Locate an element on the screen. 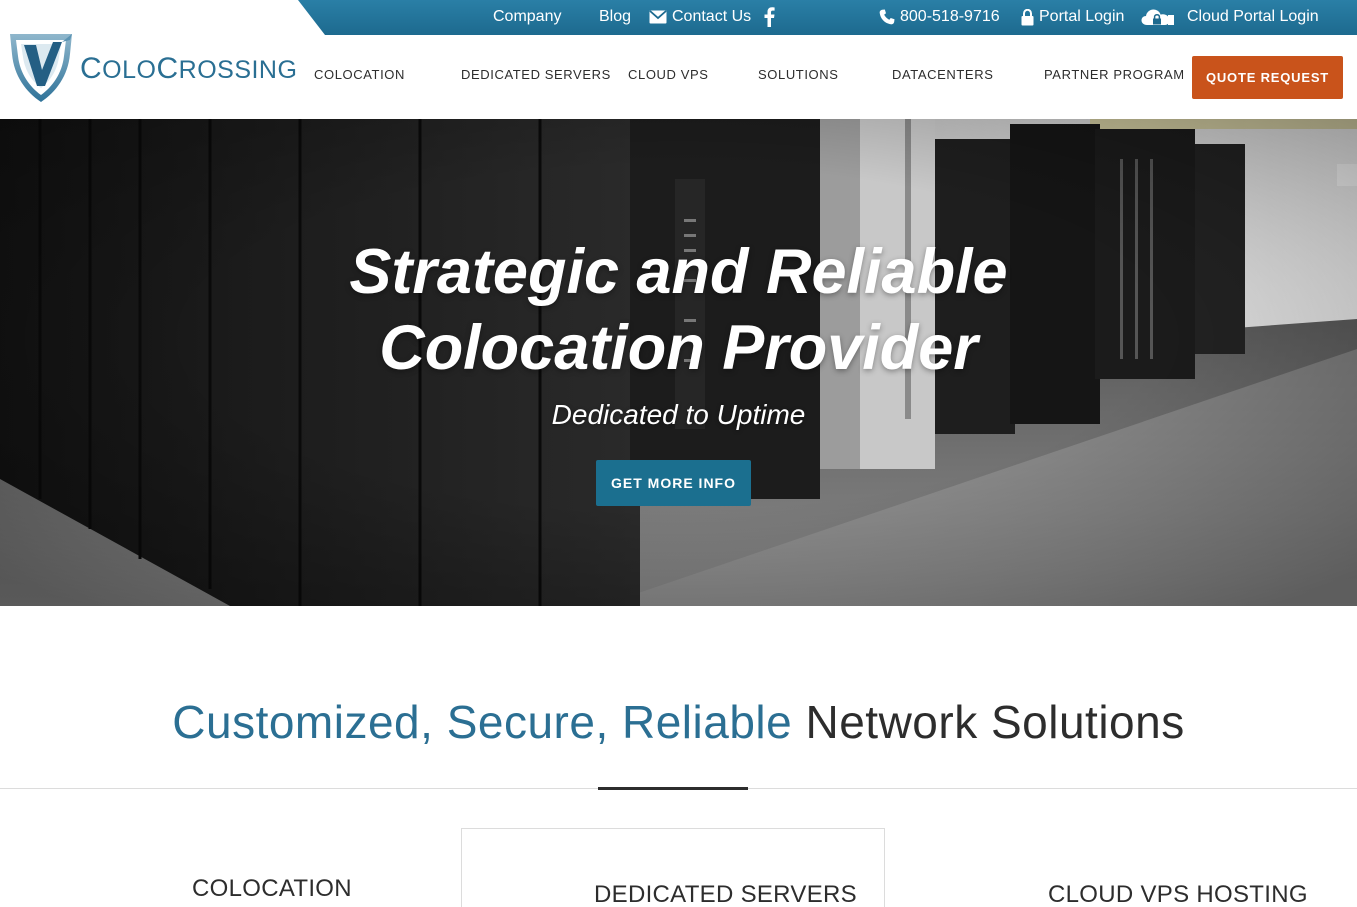 The width and height of the screenshot is (1357, 907). topbar-cloud-portal-login: Cloud Portal Login is located at coordinates (1230, 17).